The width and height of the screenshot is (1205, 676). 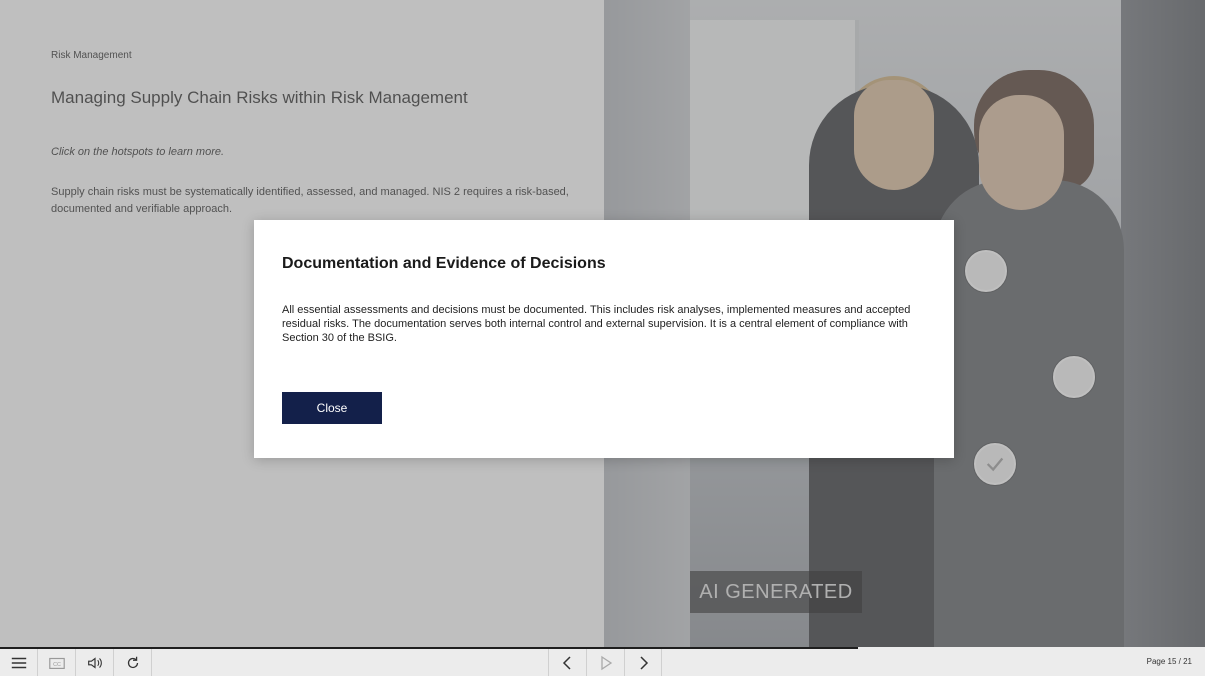 I want to click on speaker-icon, so click(x=94, y=662).